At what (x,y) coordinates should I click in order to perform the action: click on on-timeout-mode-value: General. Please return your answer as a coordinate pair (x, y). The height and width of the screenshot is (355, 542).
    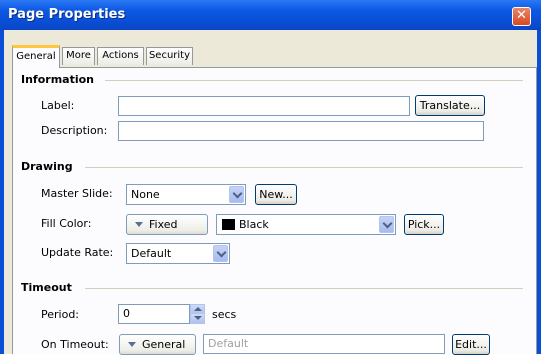
    Looking at the image, I should click on (164, 344).